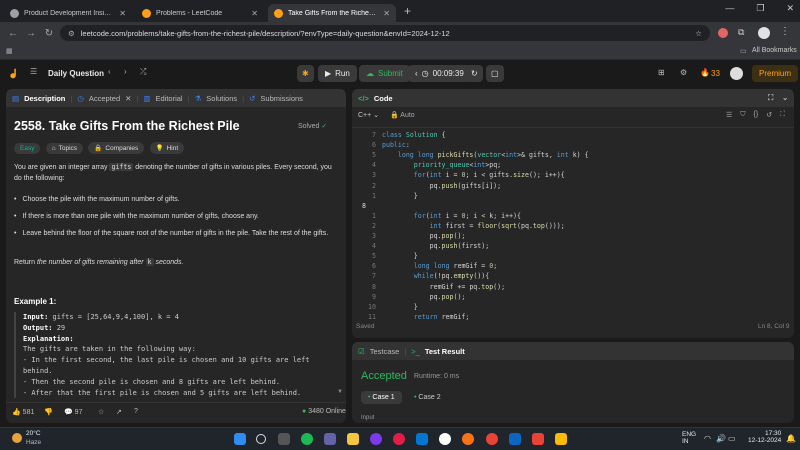 This screenshot has height=450, width=800. What do you see at coordinates (515, 439) in the screenshot?
I see `linkedin-icon` at bounding box center [515, 439].